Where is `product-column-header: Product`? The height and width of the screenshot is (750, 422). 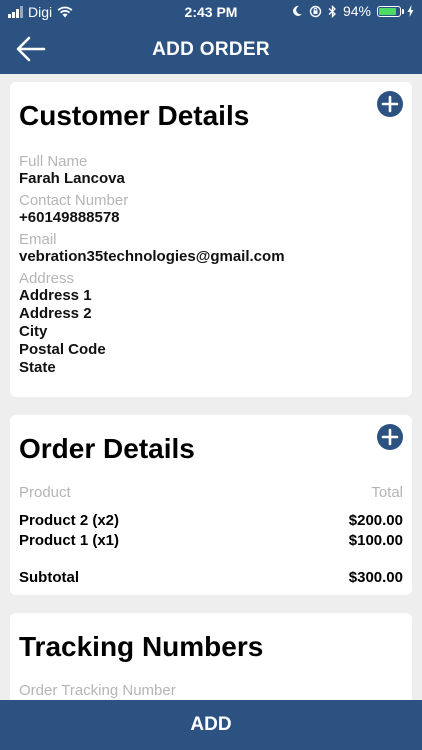
product-column-header: Product is located at coordinates (45, 492).